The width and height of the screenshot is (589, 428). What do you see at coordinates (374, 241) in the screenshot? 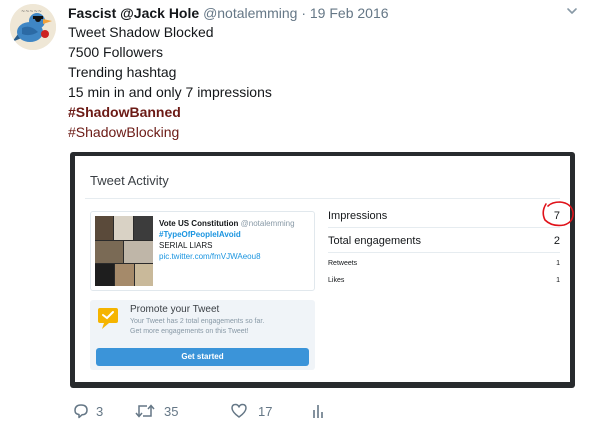
I see `stat-label: Total engagements` at bounding box center [374, 241].